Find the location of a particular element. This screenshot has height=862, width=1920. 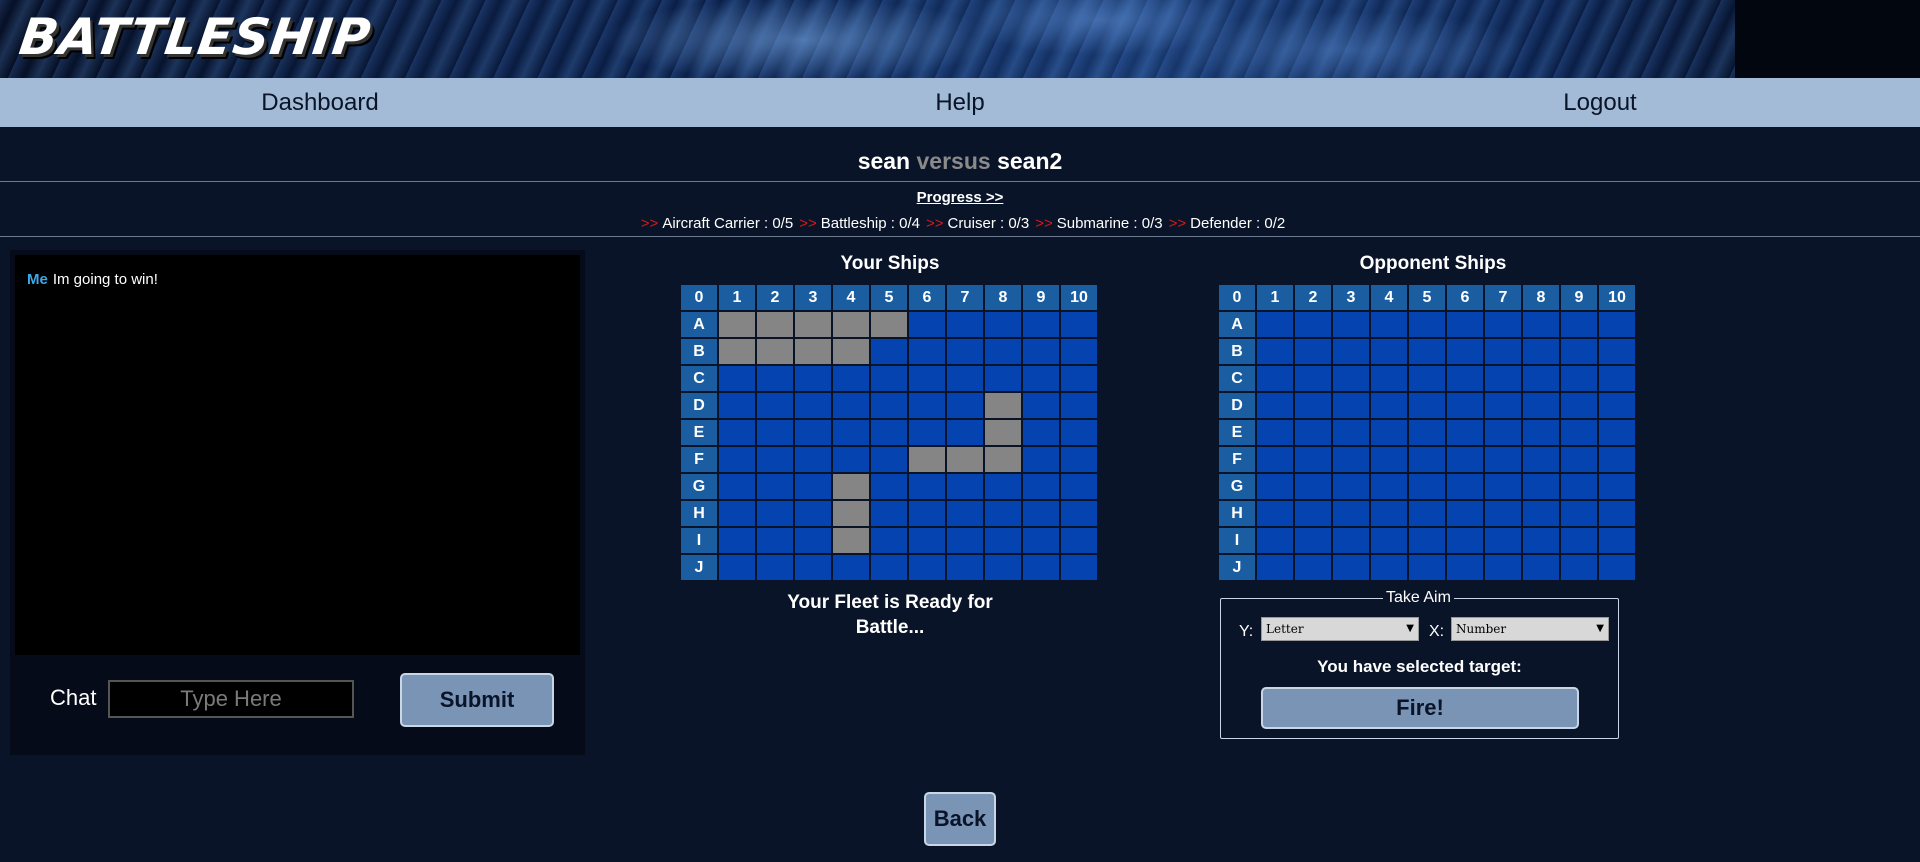

opponent-board-cell-b3 is located at coordinates (1351, 351).